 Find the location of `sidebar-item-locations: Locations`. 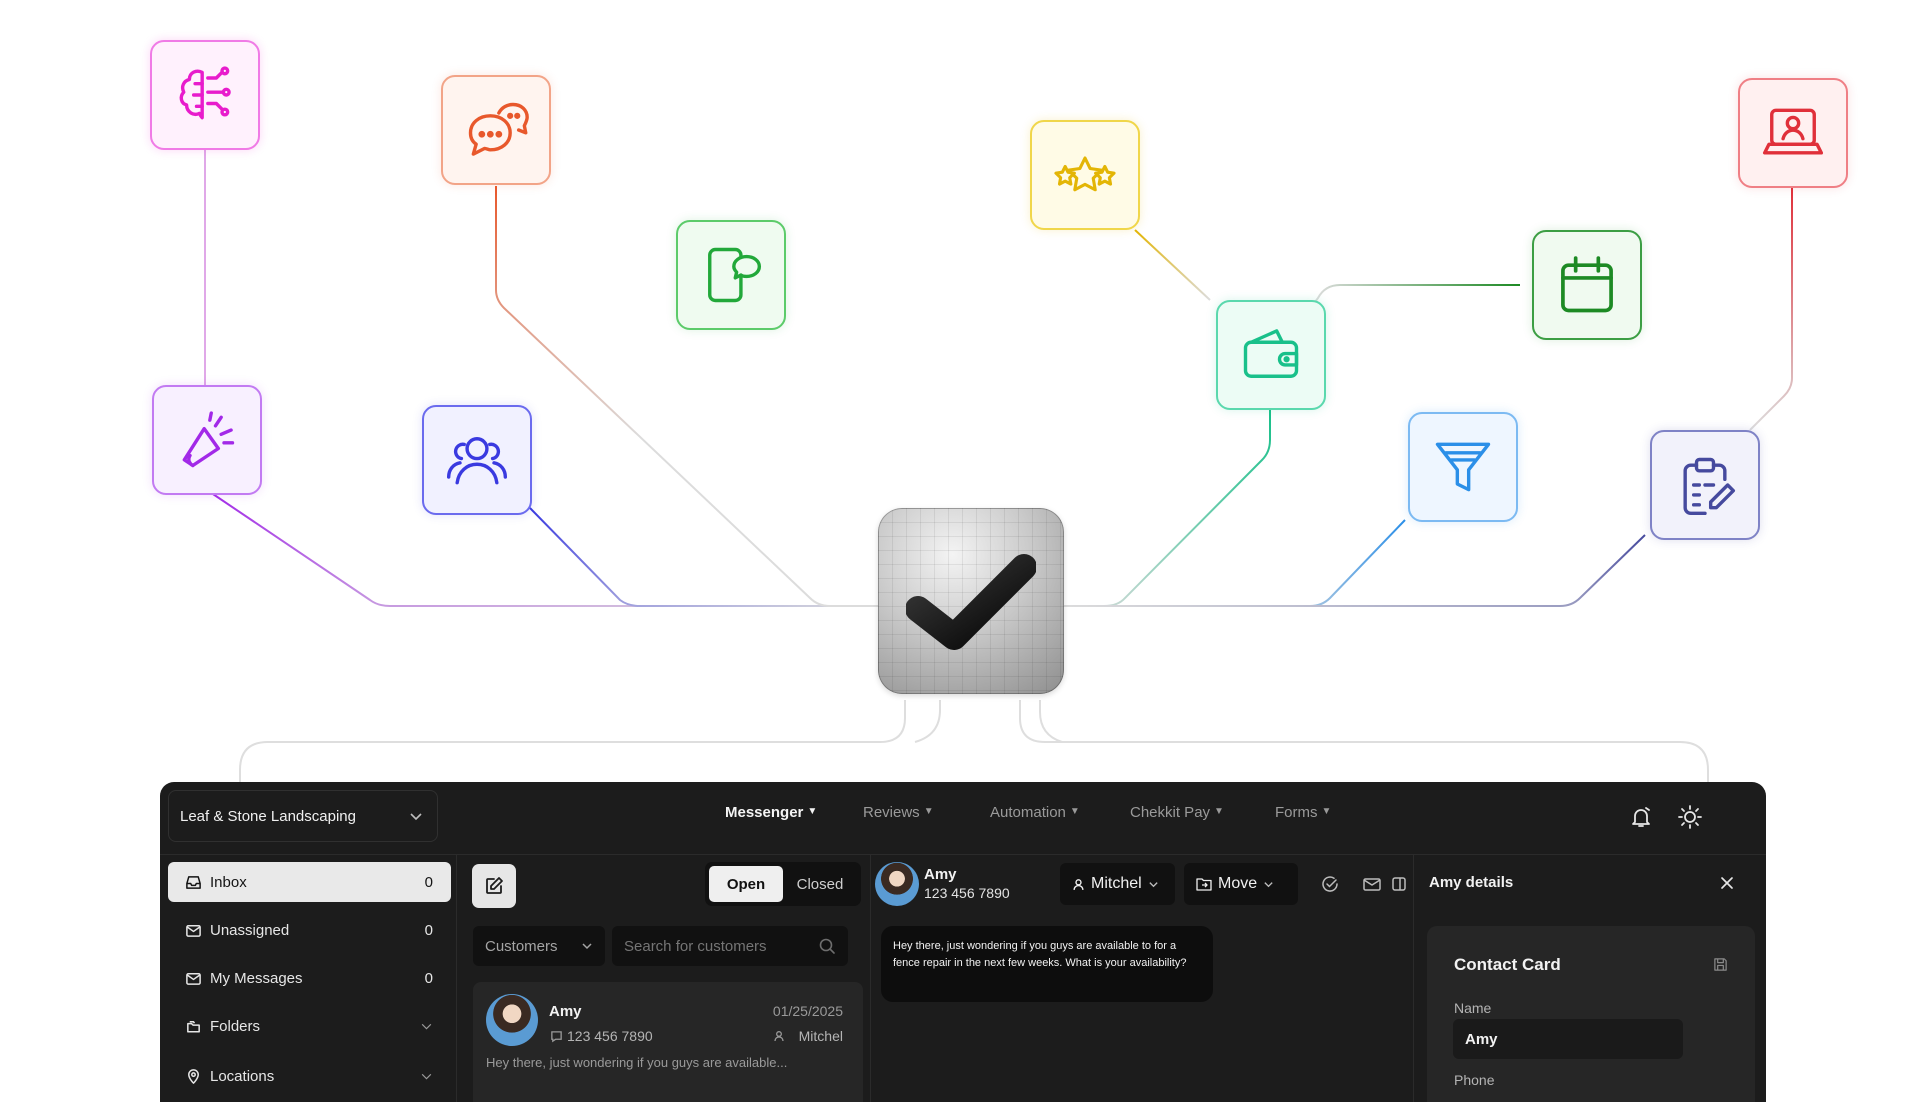

sidebar-item-locations: Locations is located at coordinates (309, 1076).